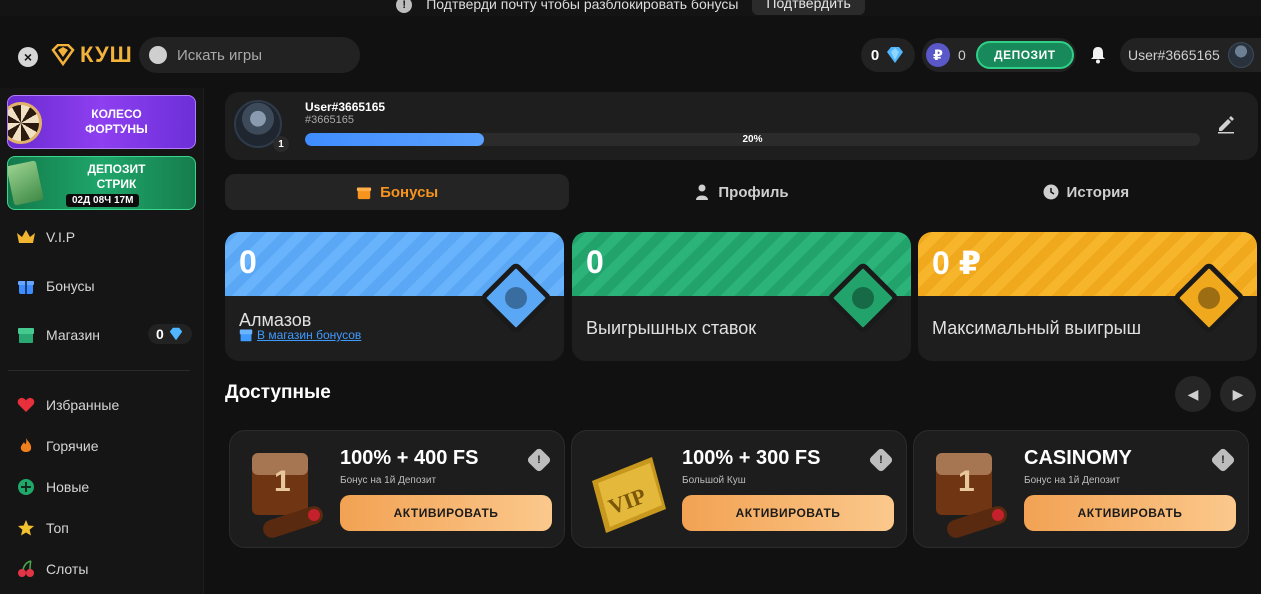 This screenshot has height=594, width=1261. I want to click on offer-title: CASINOMY, so click(1078, 458).